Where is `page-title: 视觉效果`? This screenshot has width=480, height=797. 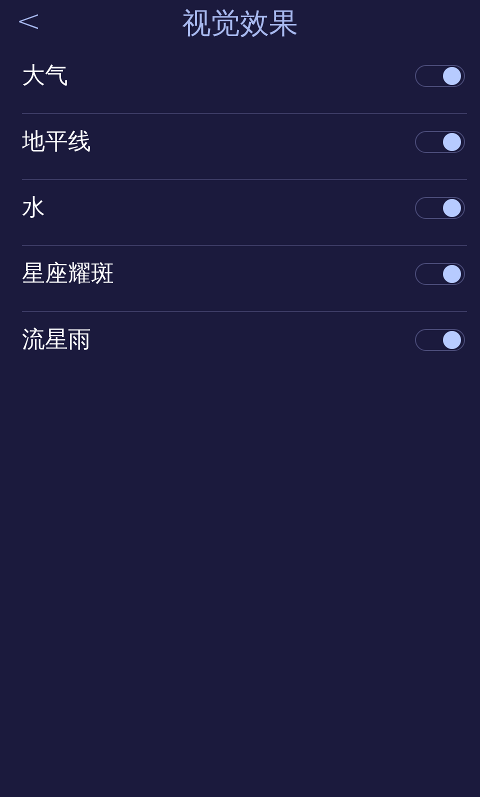
page-title: 视觉效果 is located at coordinates (240, 23).